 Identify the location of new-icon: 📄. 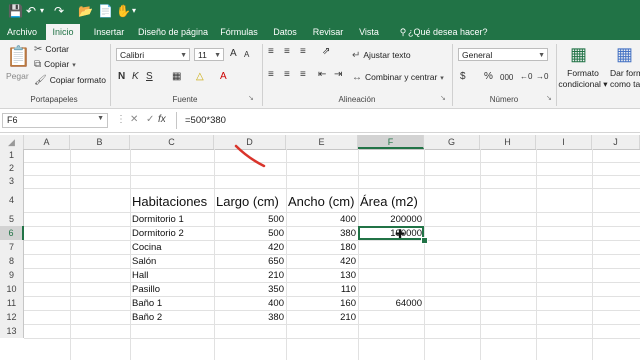
(105, 11).